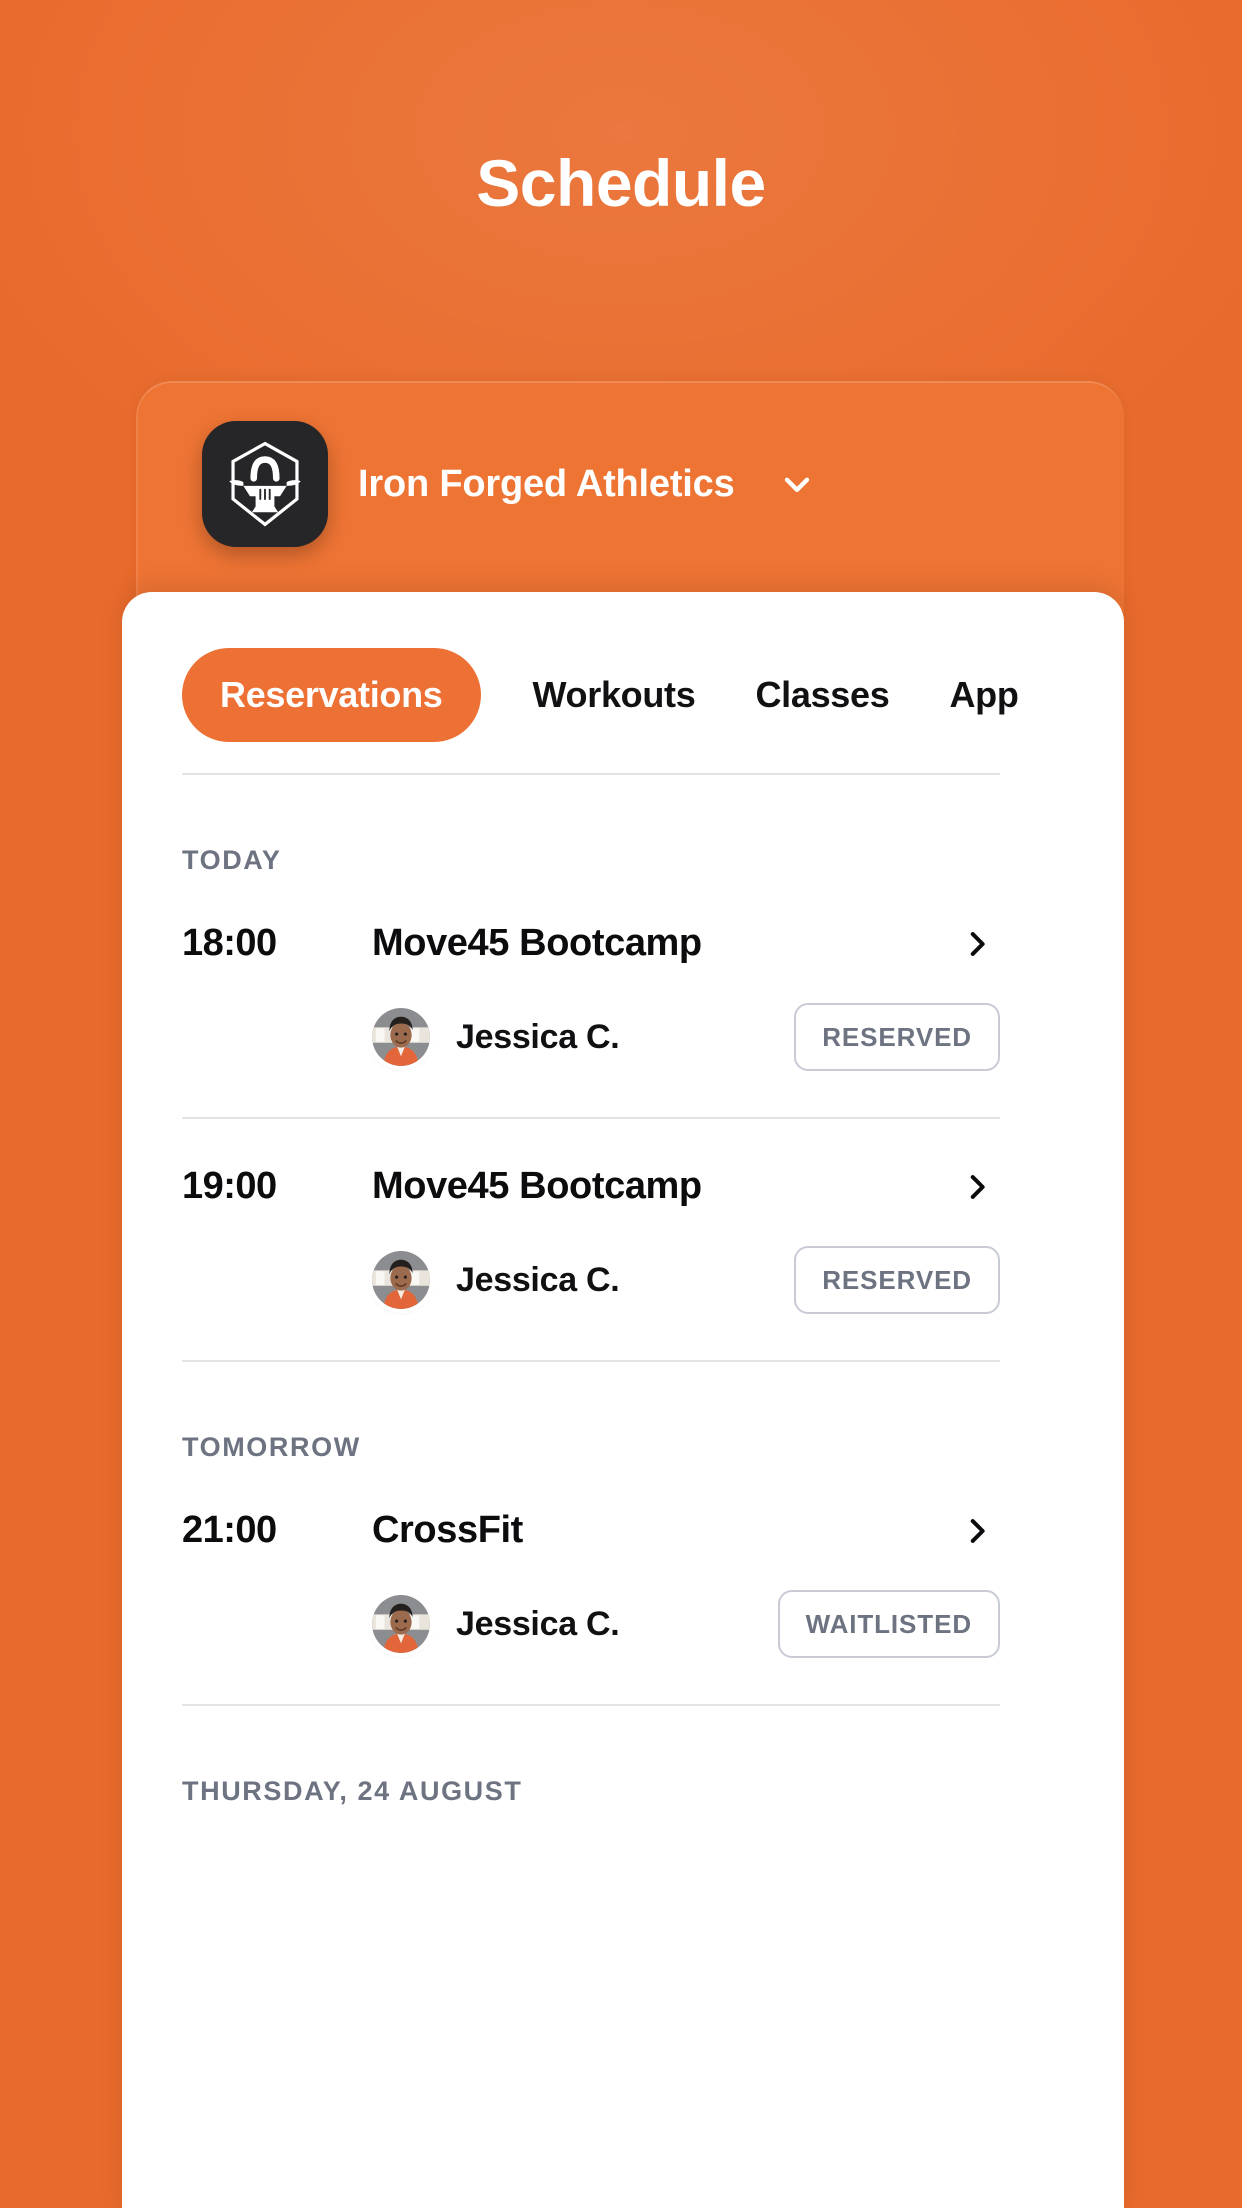 This screenshot has height=2208, width=1242. I want to click on tab-workouts: Workouts, so click(614, 695).